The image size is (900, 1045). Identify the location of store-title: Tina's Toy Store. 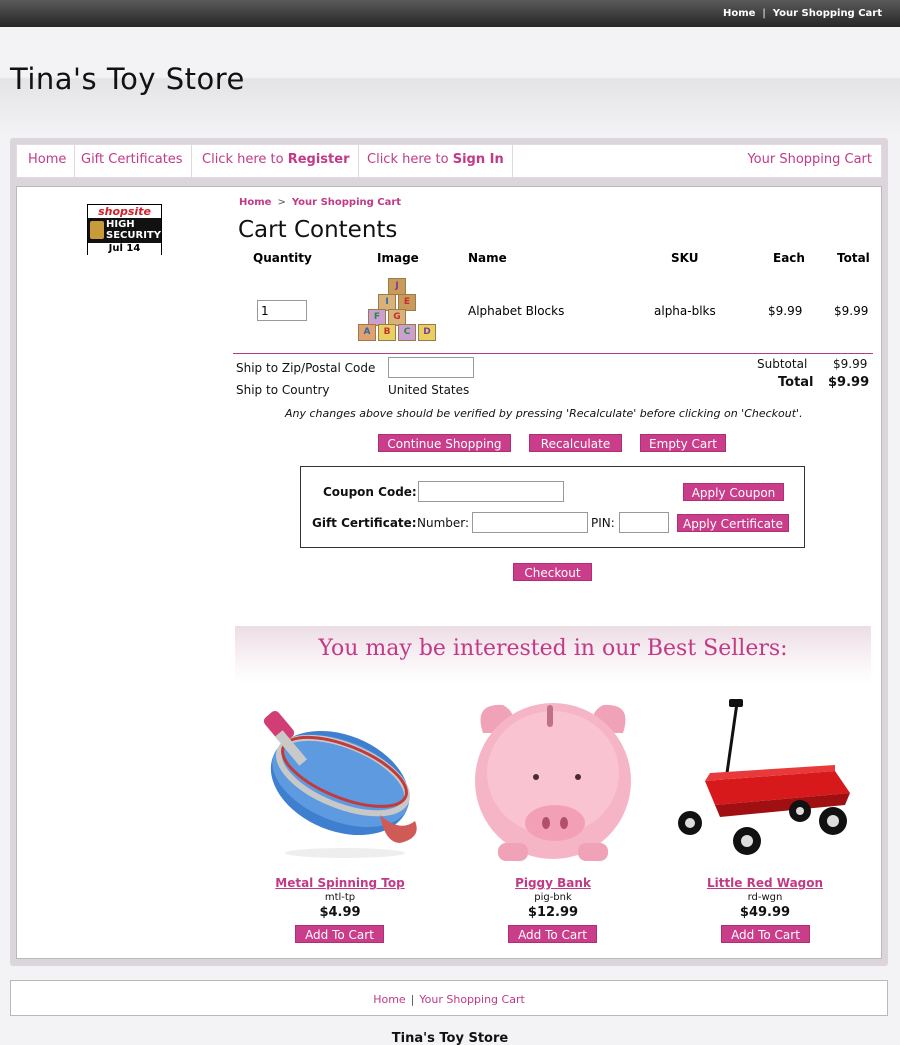
(127, 79).